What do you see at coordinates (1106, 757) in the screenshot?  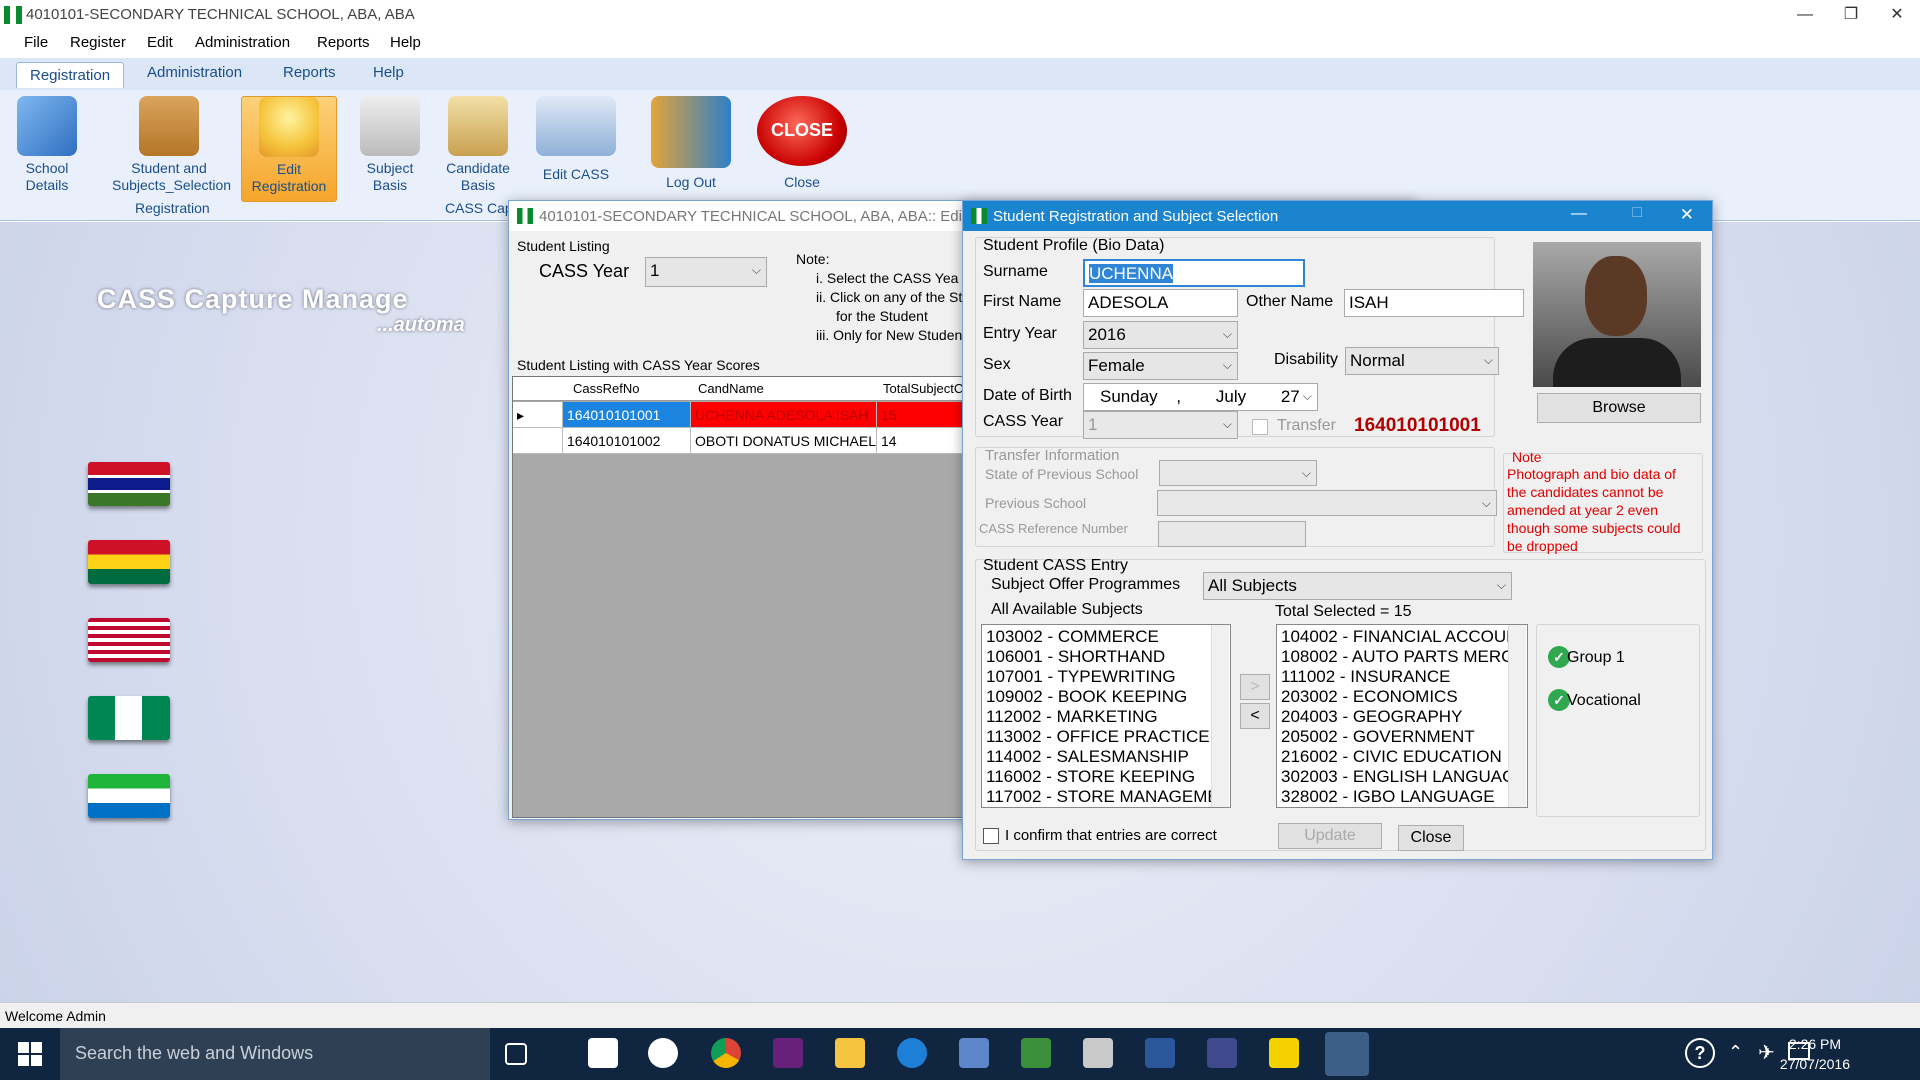 I see `list-item: 114002 - SALESMANSHIP` at bounding box center [1106, 757].